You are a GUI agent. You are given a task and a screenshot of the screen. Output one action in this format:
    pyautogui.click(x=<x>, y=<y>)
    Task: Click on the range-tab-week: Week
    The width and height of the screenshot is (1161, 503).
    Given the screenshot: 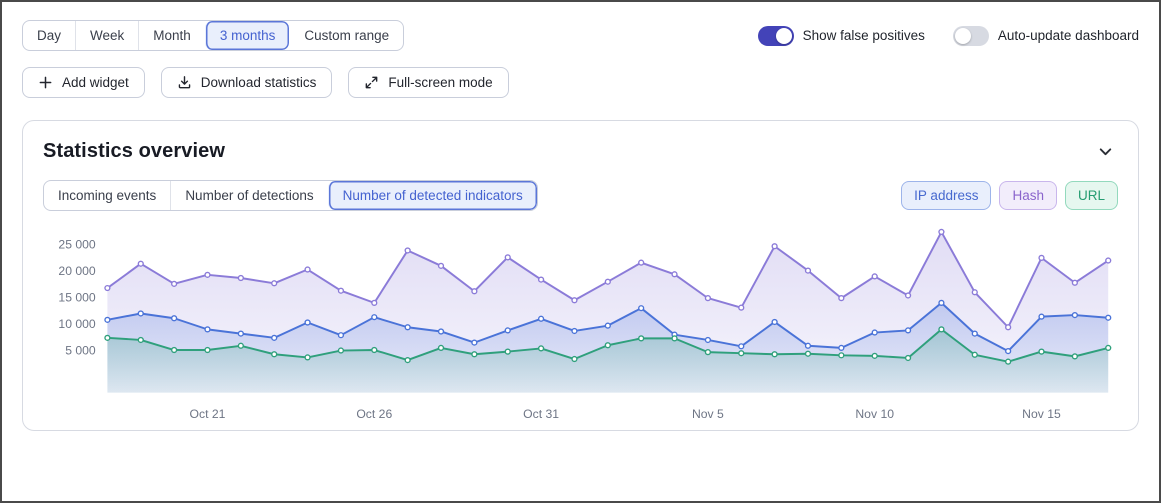 What is the action you would take?
    pyautogui.click(x=106, y=35)
    